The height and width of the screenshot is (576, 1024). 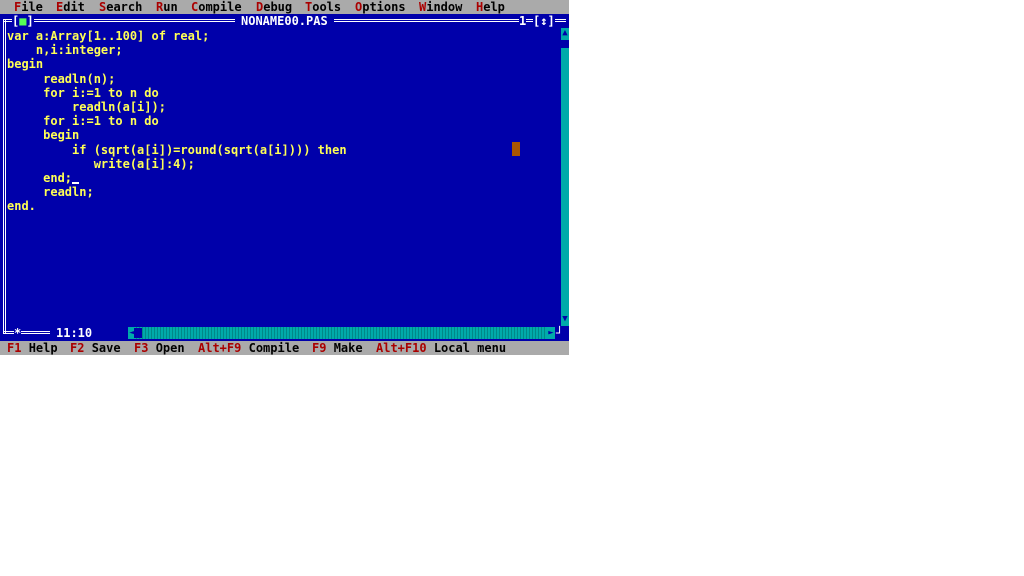 What do you see at coordinates (340, 333) in the screenshot?
I see `horizontal-scrollbar` at bounding box center [340, 333].